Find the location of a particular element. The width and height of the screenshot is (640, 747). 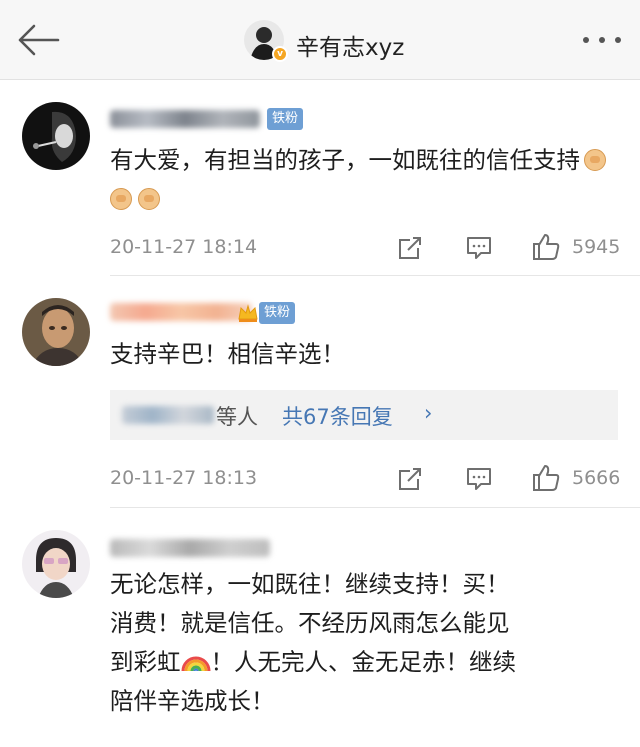

comment-timestamp: 20-11-27 18:13 is located at coordinates (184, 478).